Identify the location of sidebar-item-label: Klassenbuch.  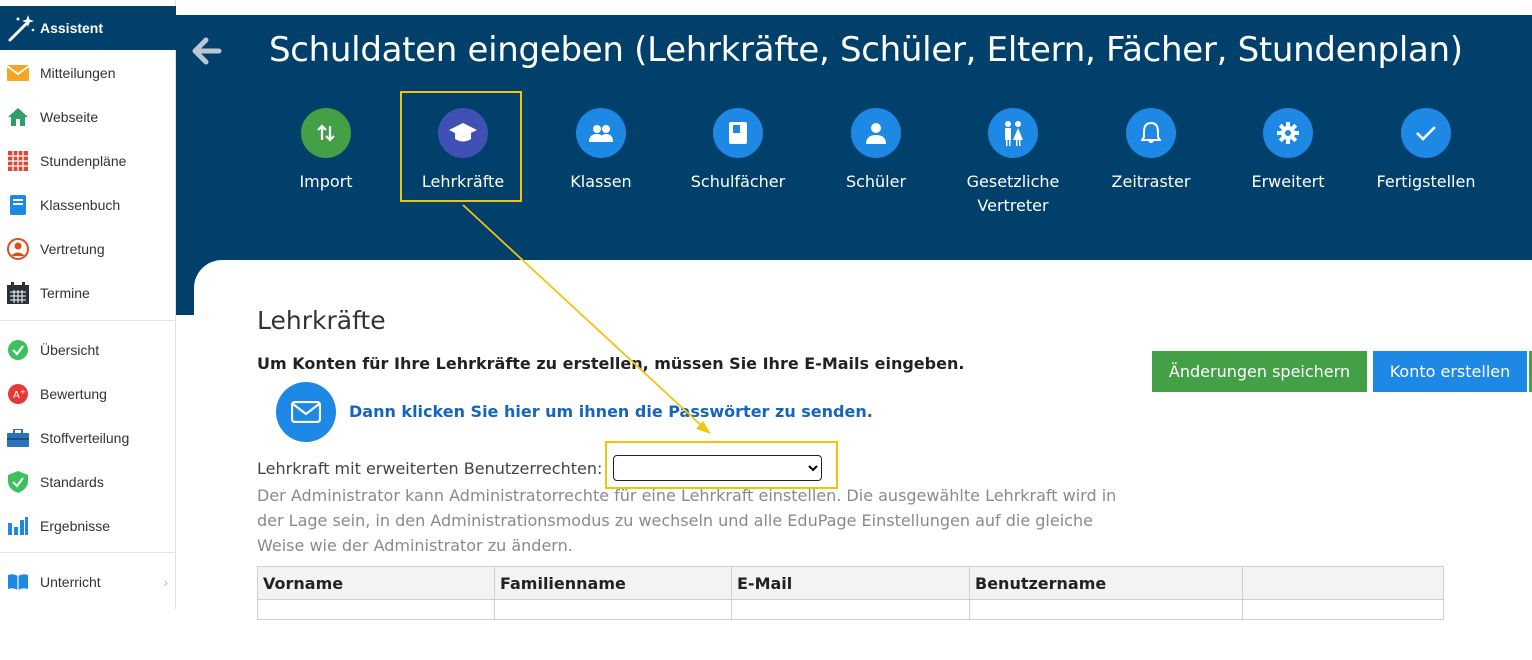
(80, 205).